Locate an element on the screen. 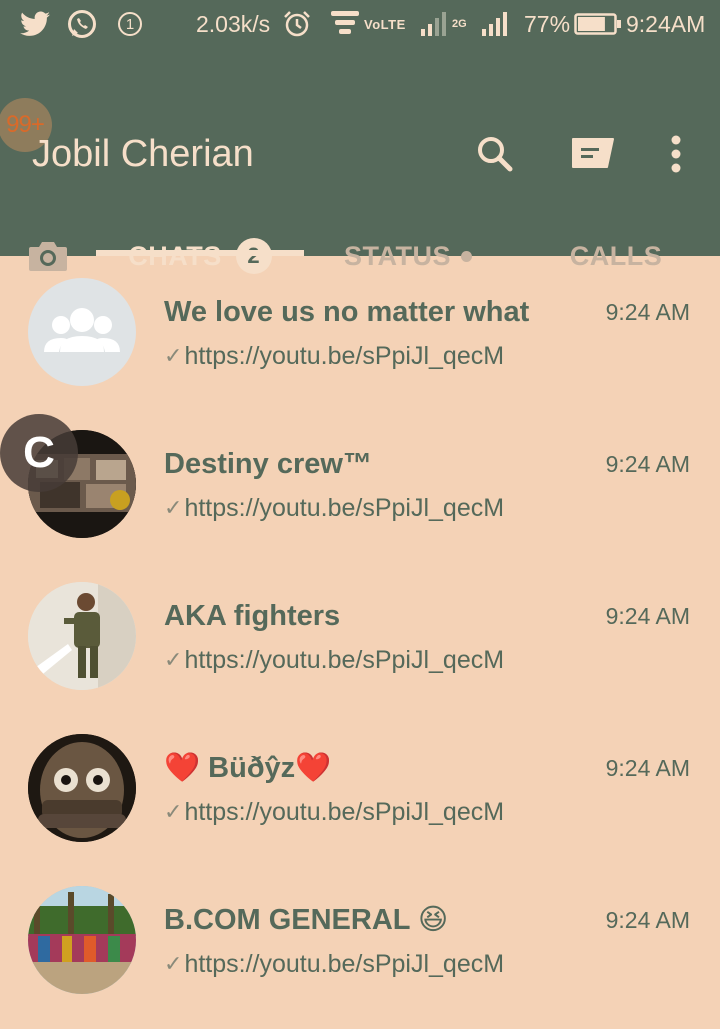 This screenshot has width=720, height=1029. twitter-icon is located at coordinates (35, 24).